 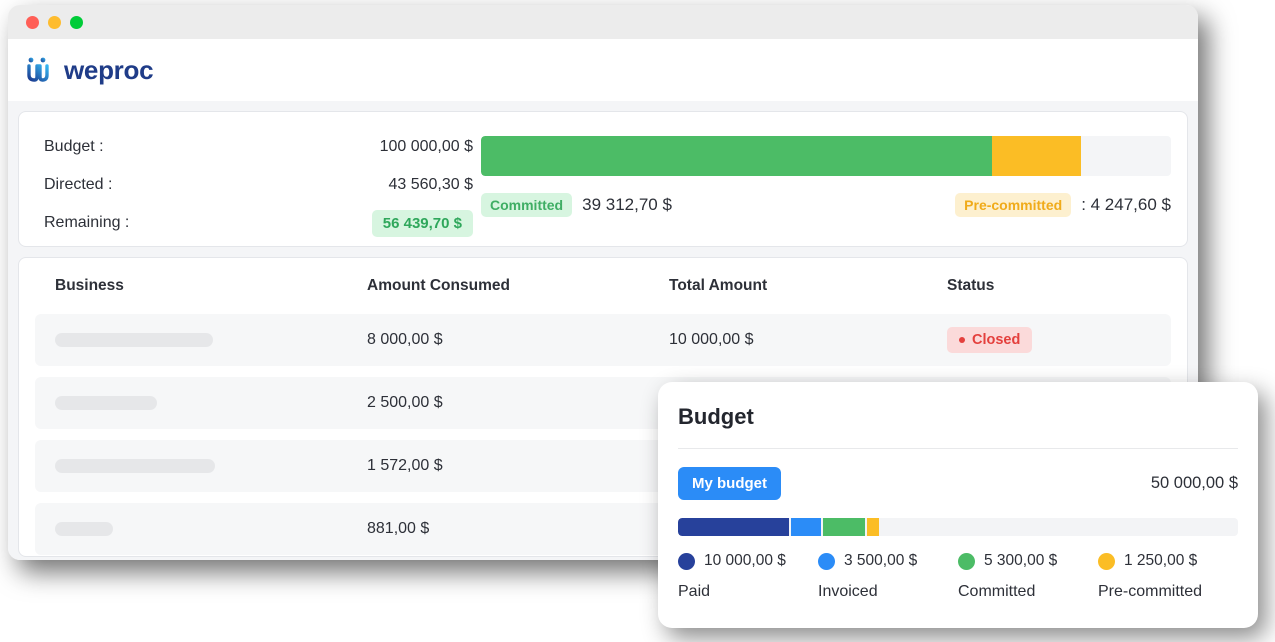 What do you see at coordinates (89, 285) in the screenshot?
I see `column-header-business: Business` at bounding box center [89, 285].